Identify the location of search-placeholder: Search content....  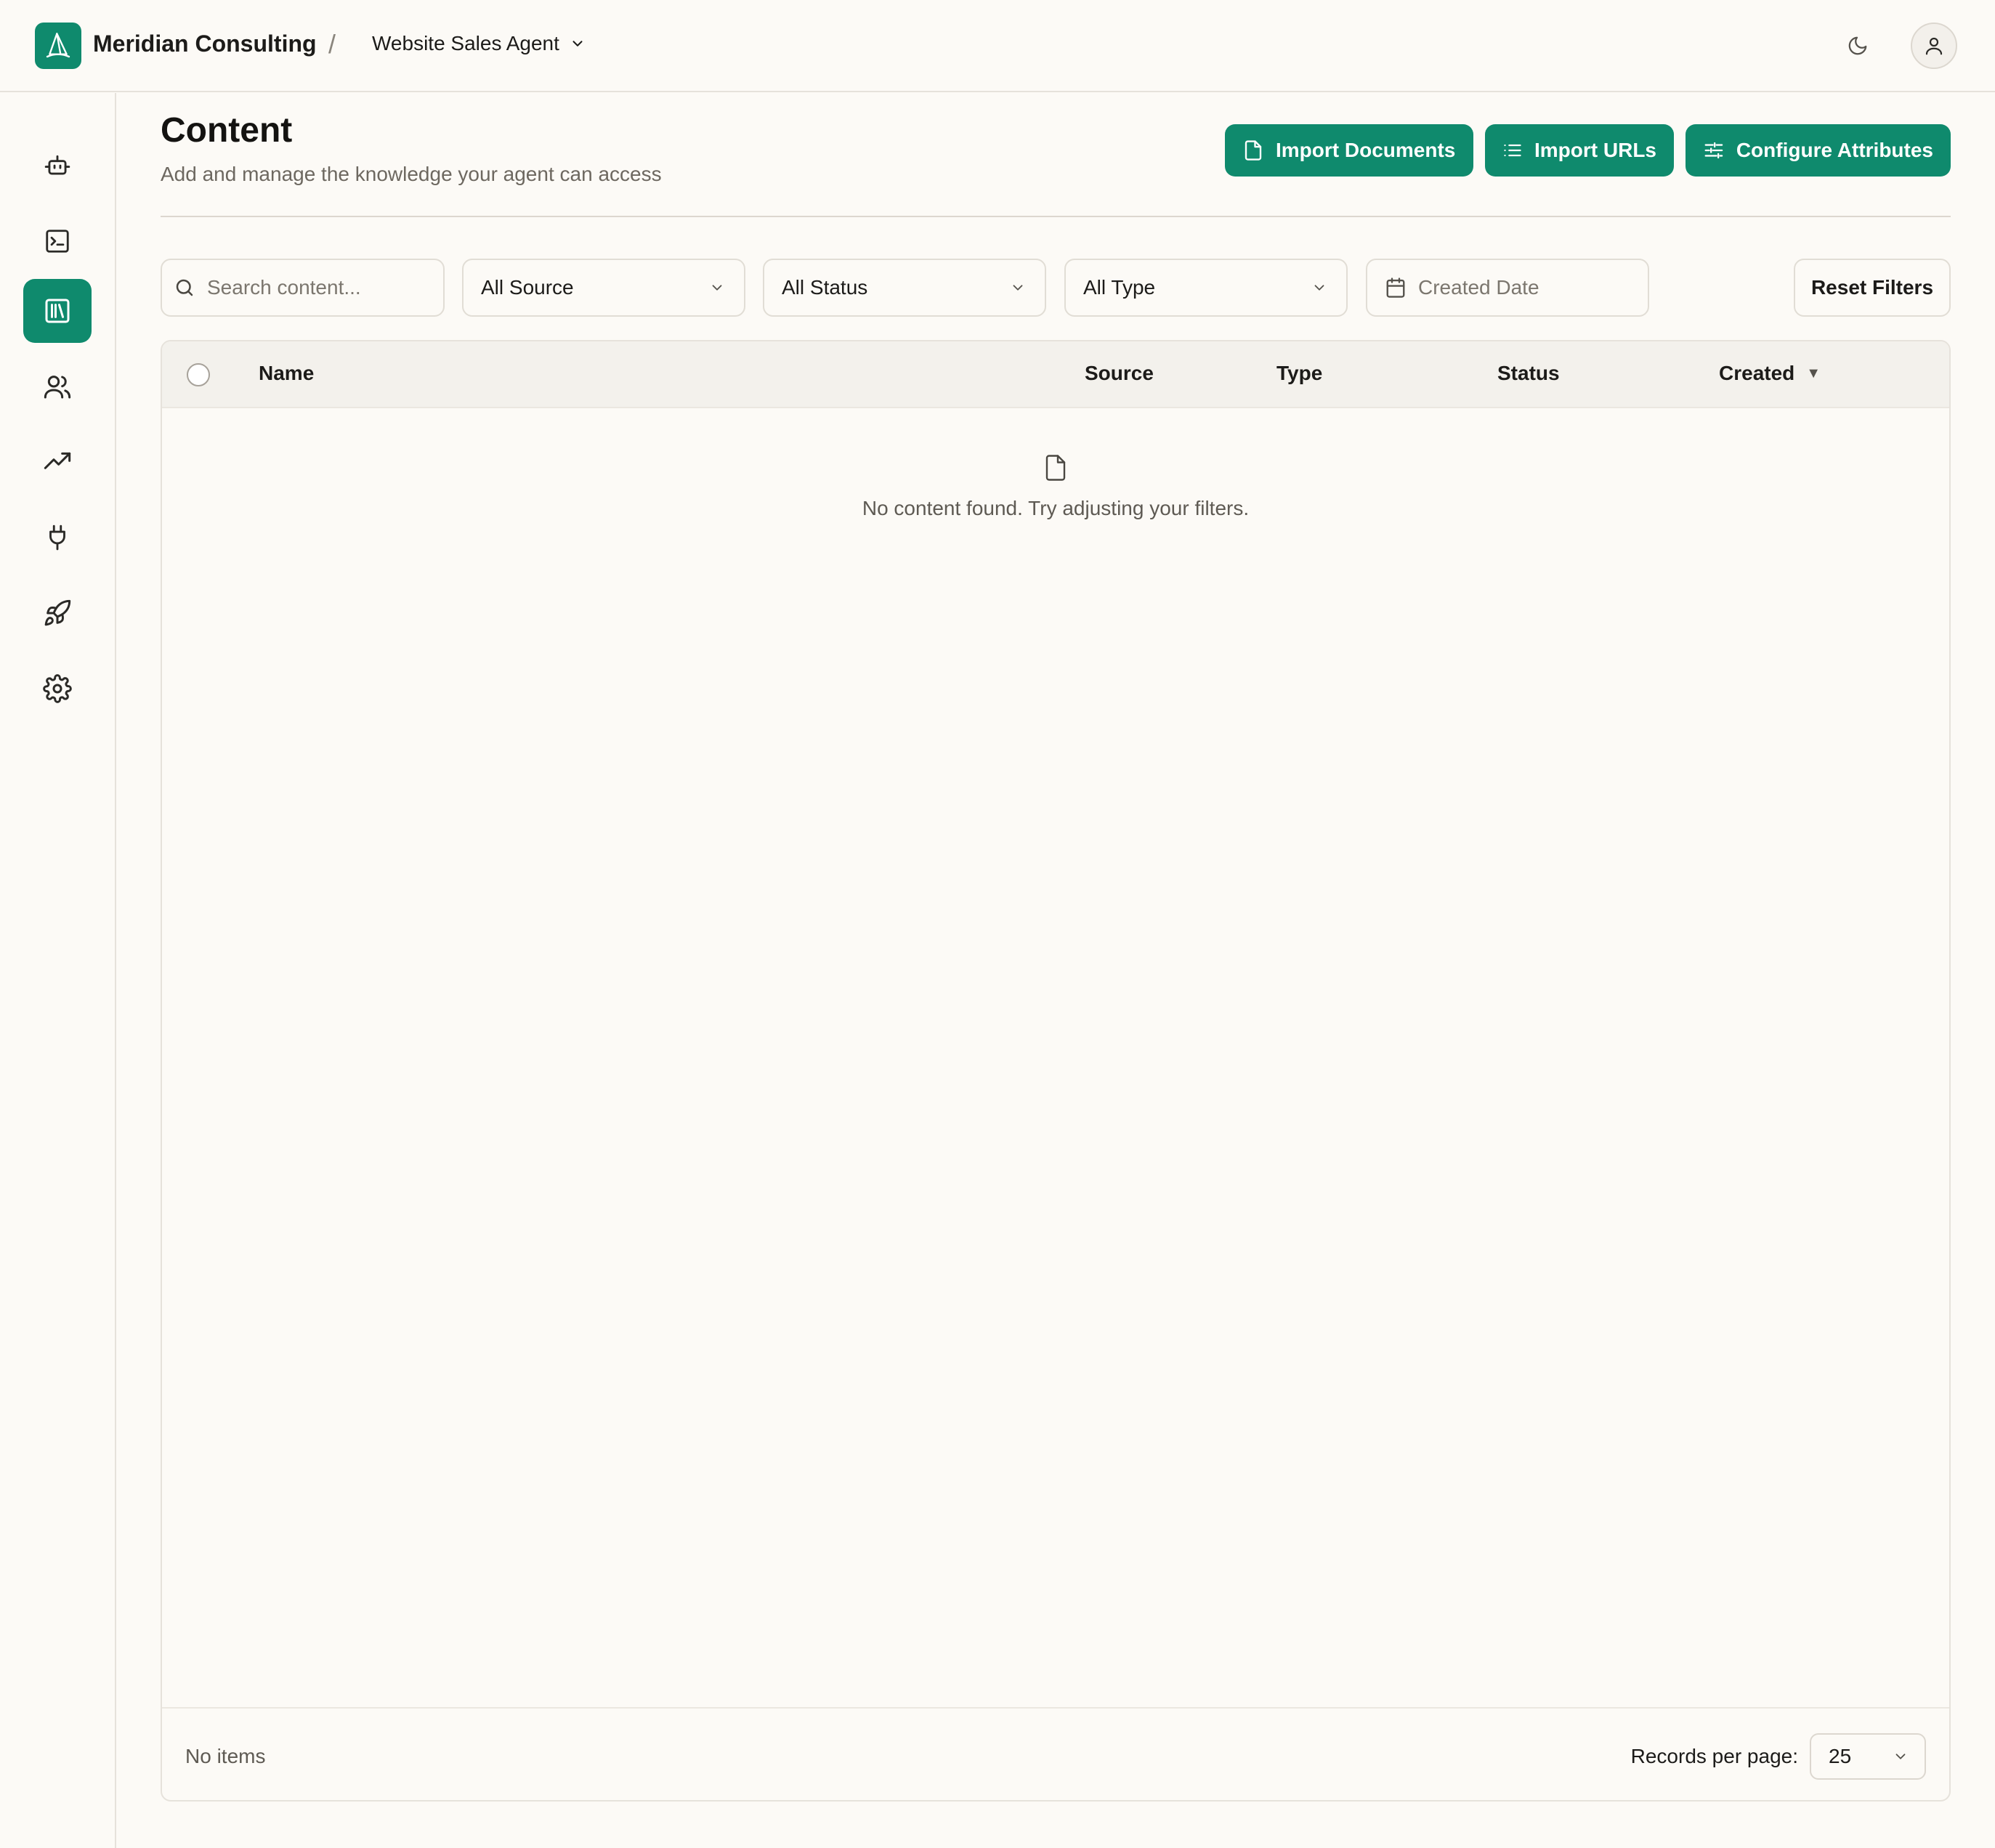
(284, 287).